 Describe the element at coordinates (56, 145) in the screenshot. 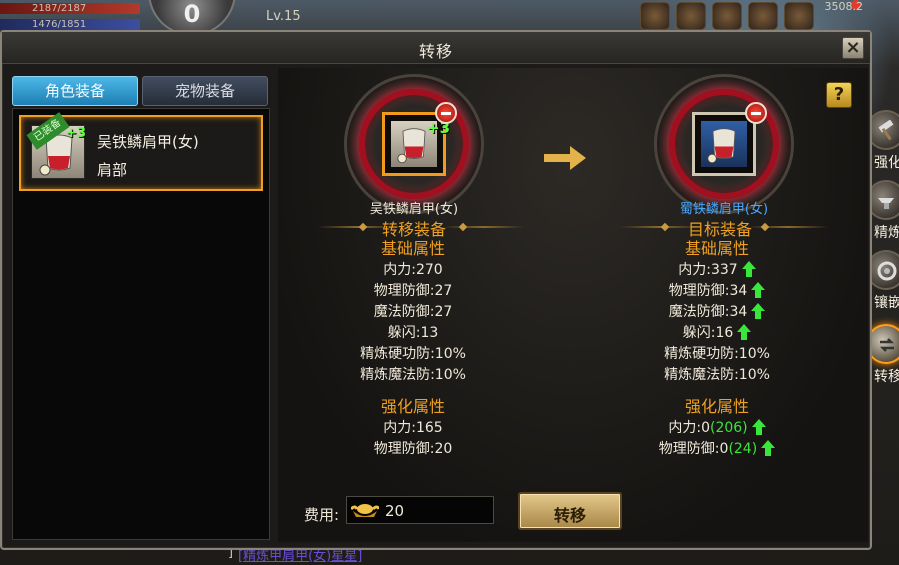

I see `shoulder-armor-icon: 已装备 +3` at that location.